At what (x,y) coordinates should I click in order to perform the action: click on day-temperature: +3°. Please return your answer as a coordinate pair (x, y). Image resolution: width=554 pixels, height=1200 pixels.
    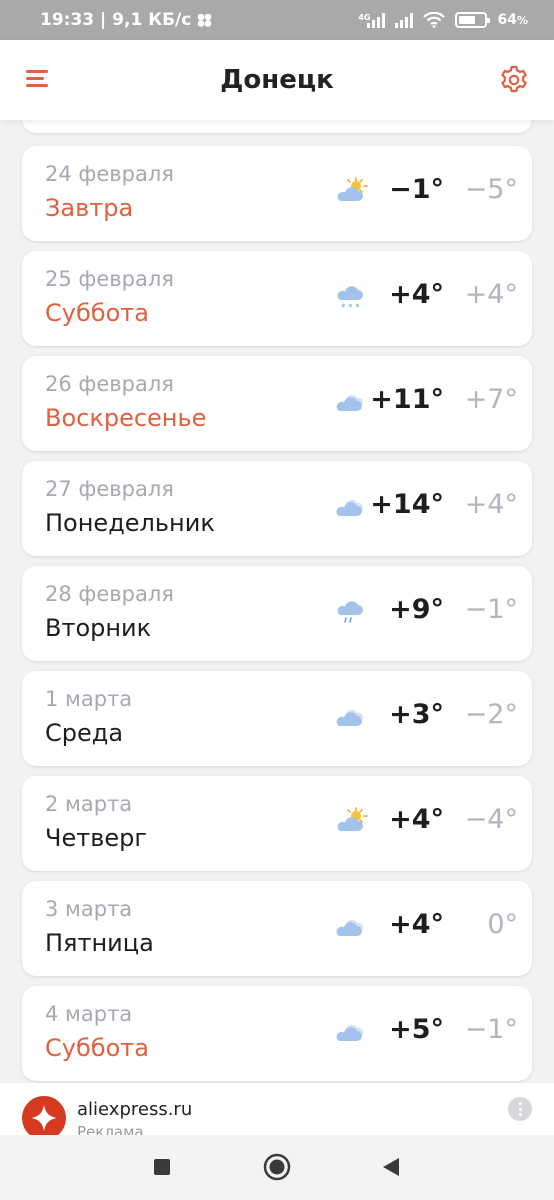
    Looking at the image, I should click on (416, 714).